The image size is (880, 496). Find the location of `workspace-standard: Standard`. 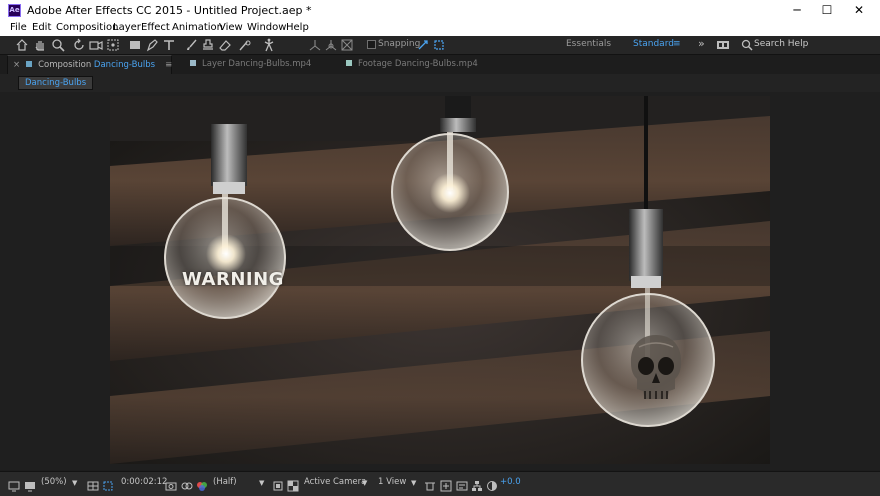

workspace-standard: Standard is located at coordinates (653, 44).